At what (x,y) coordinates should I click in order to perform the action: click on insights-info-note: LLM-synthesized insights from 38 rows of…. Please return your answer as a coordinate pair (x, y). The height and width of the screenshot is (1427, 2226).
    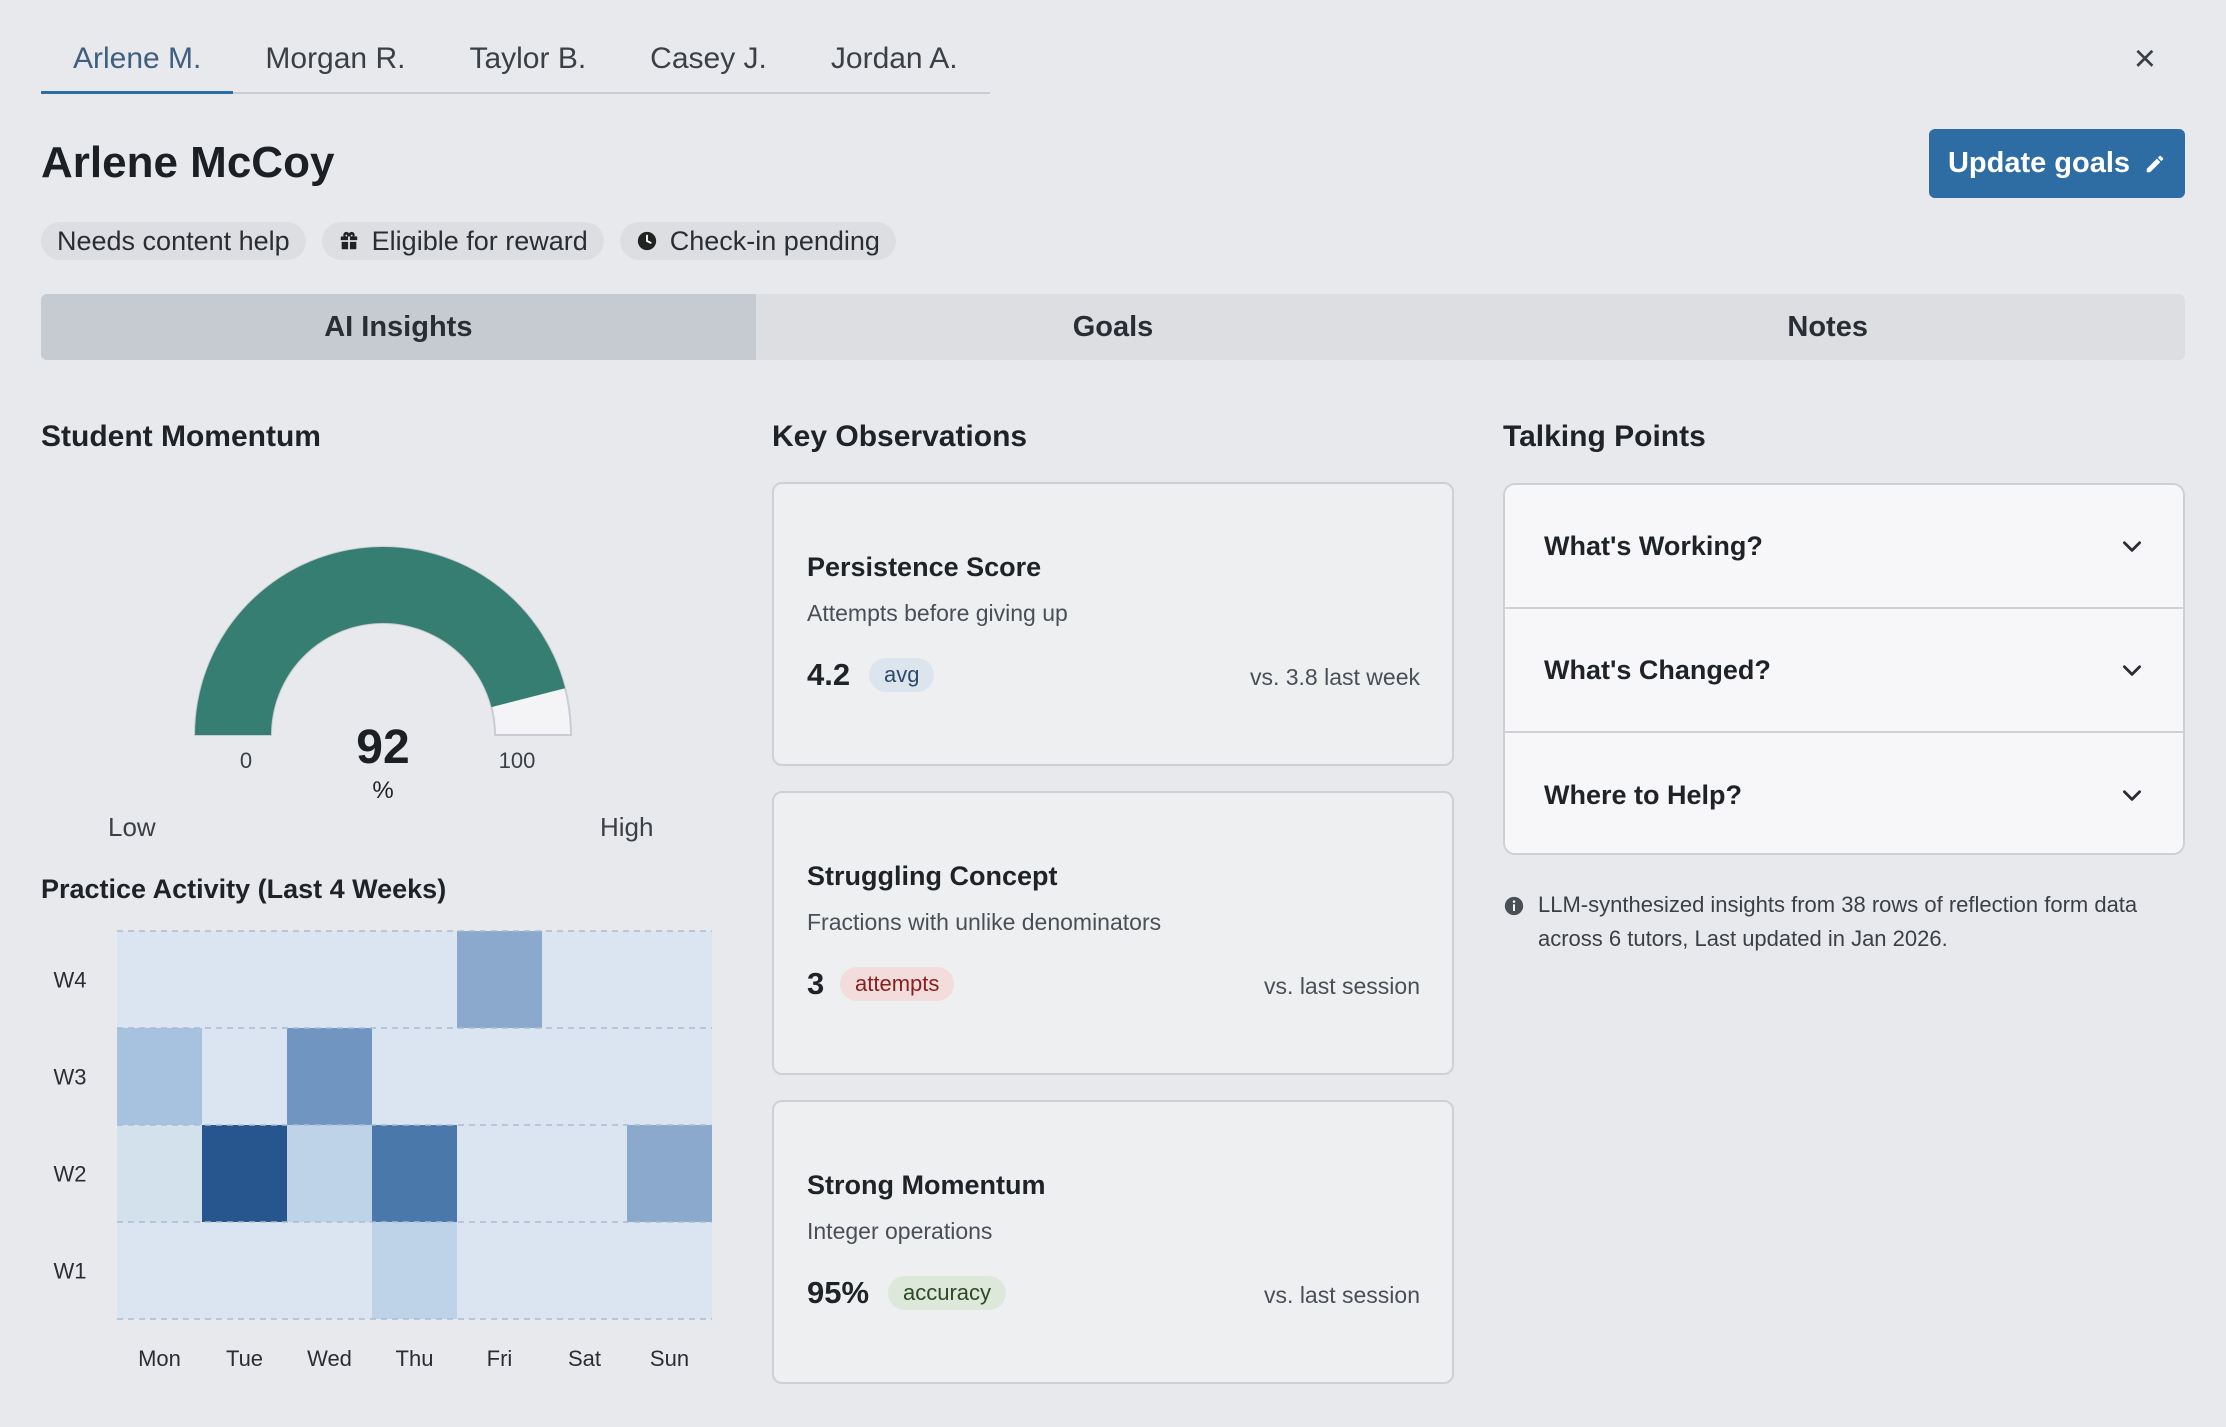
    Looking at the image, I should click on (1851, 922).